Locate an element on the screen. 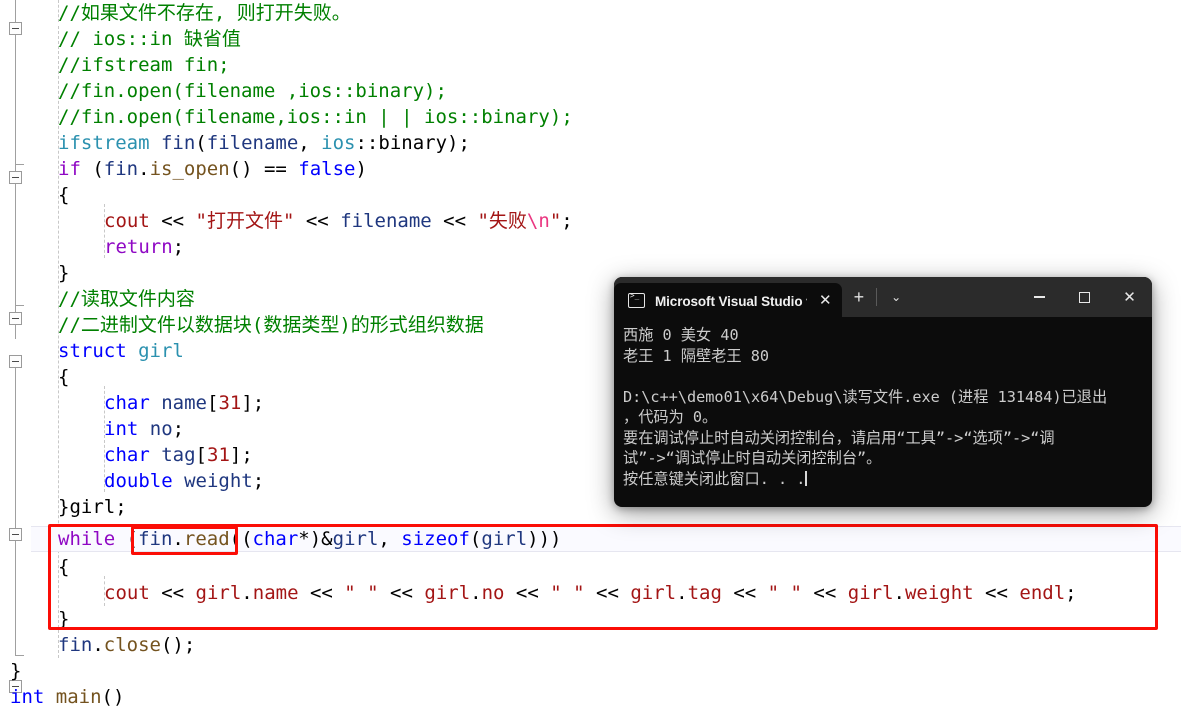 Image resolution: width=1181 pixels, height=710 pixels. code-token: . is located at coordinates (98, 645).